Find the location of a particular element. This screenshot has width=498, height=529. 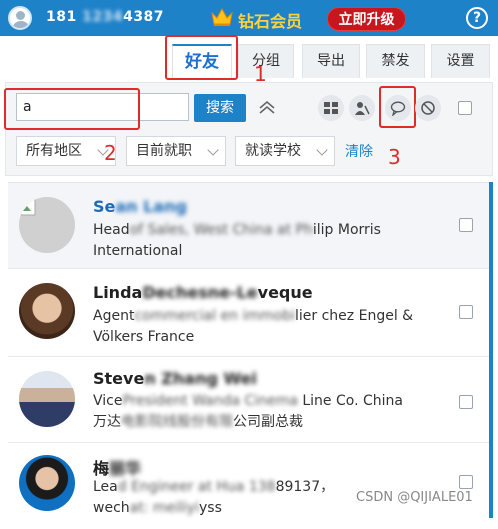

scrollbar is located at coordinates (491, 350).